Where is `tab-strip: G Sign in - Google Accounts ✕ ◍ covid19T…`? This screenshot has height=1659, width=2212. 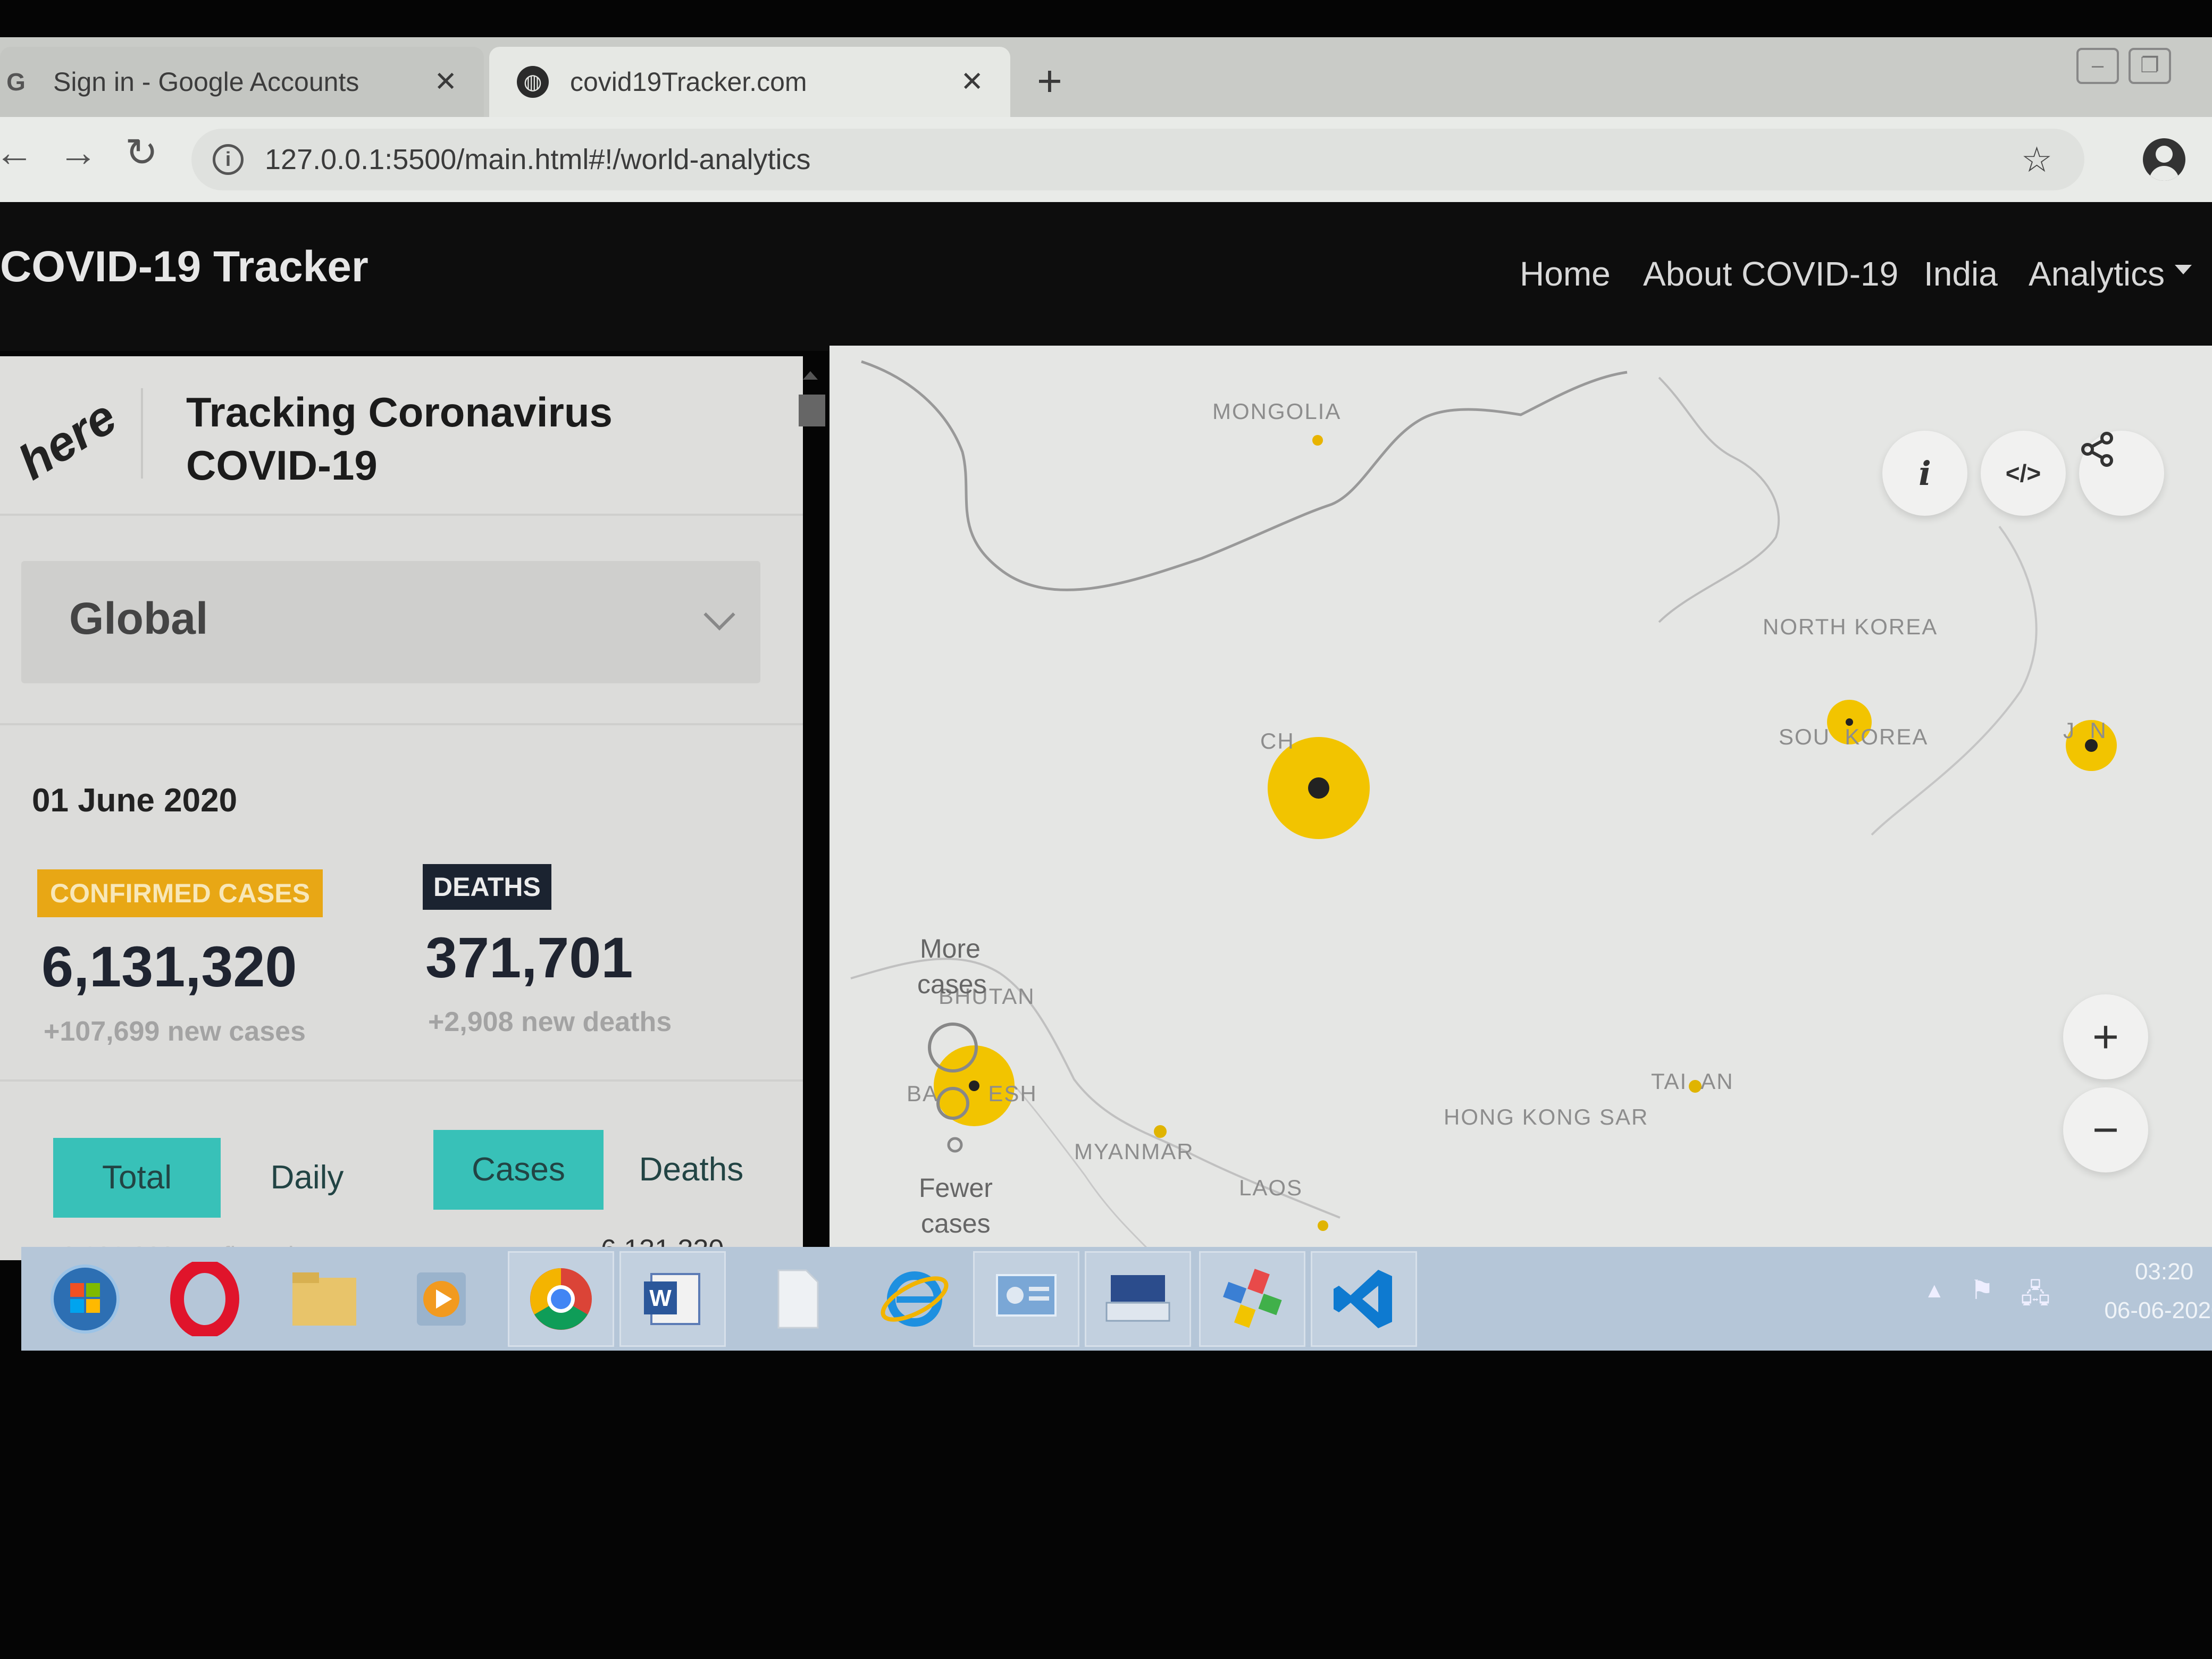 tab-strip: G Sign in - Google Accounts ✕ ◍ covid19T… is located at coordinates (1106, 77).